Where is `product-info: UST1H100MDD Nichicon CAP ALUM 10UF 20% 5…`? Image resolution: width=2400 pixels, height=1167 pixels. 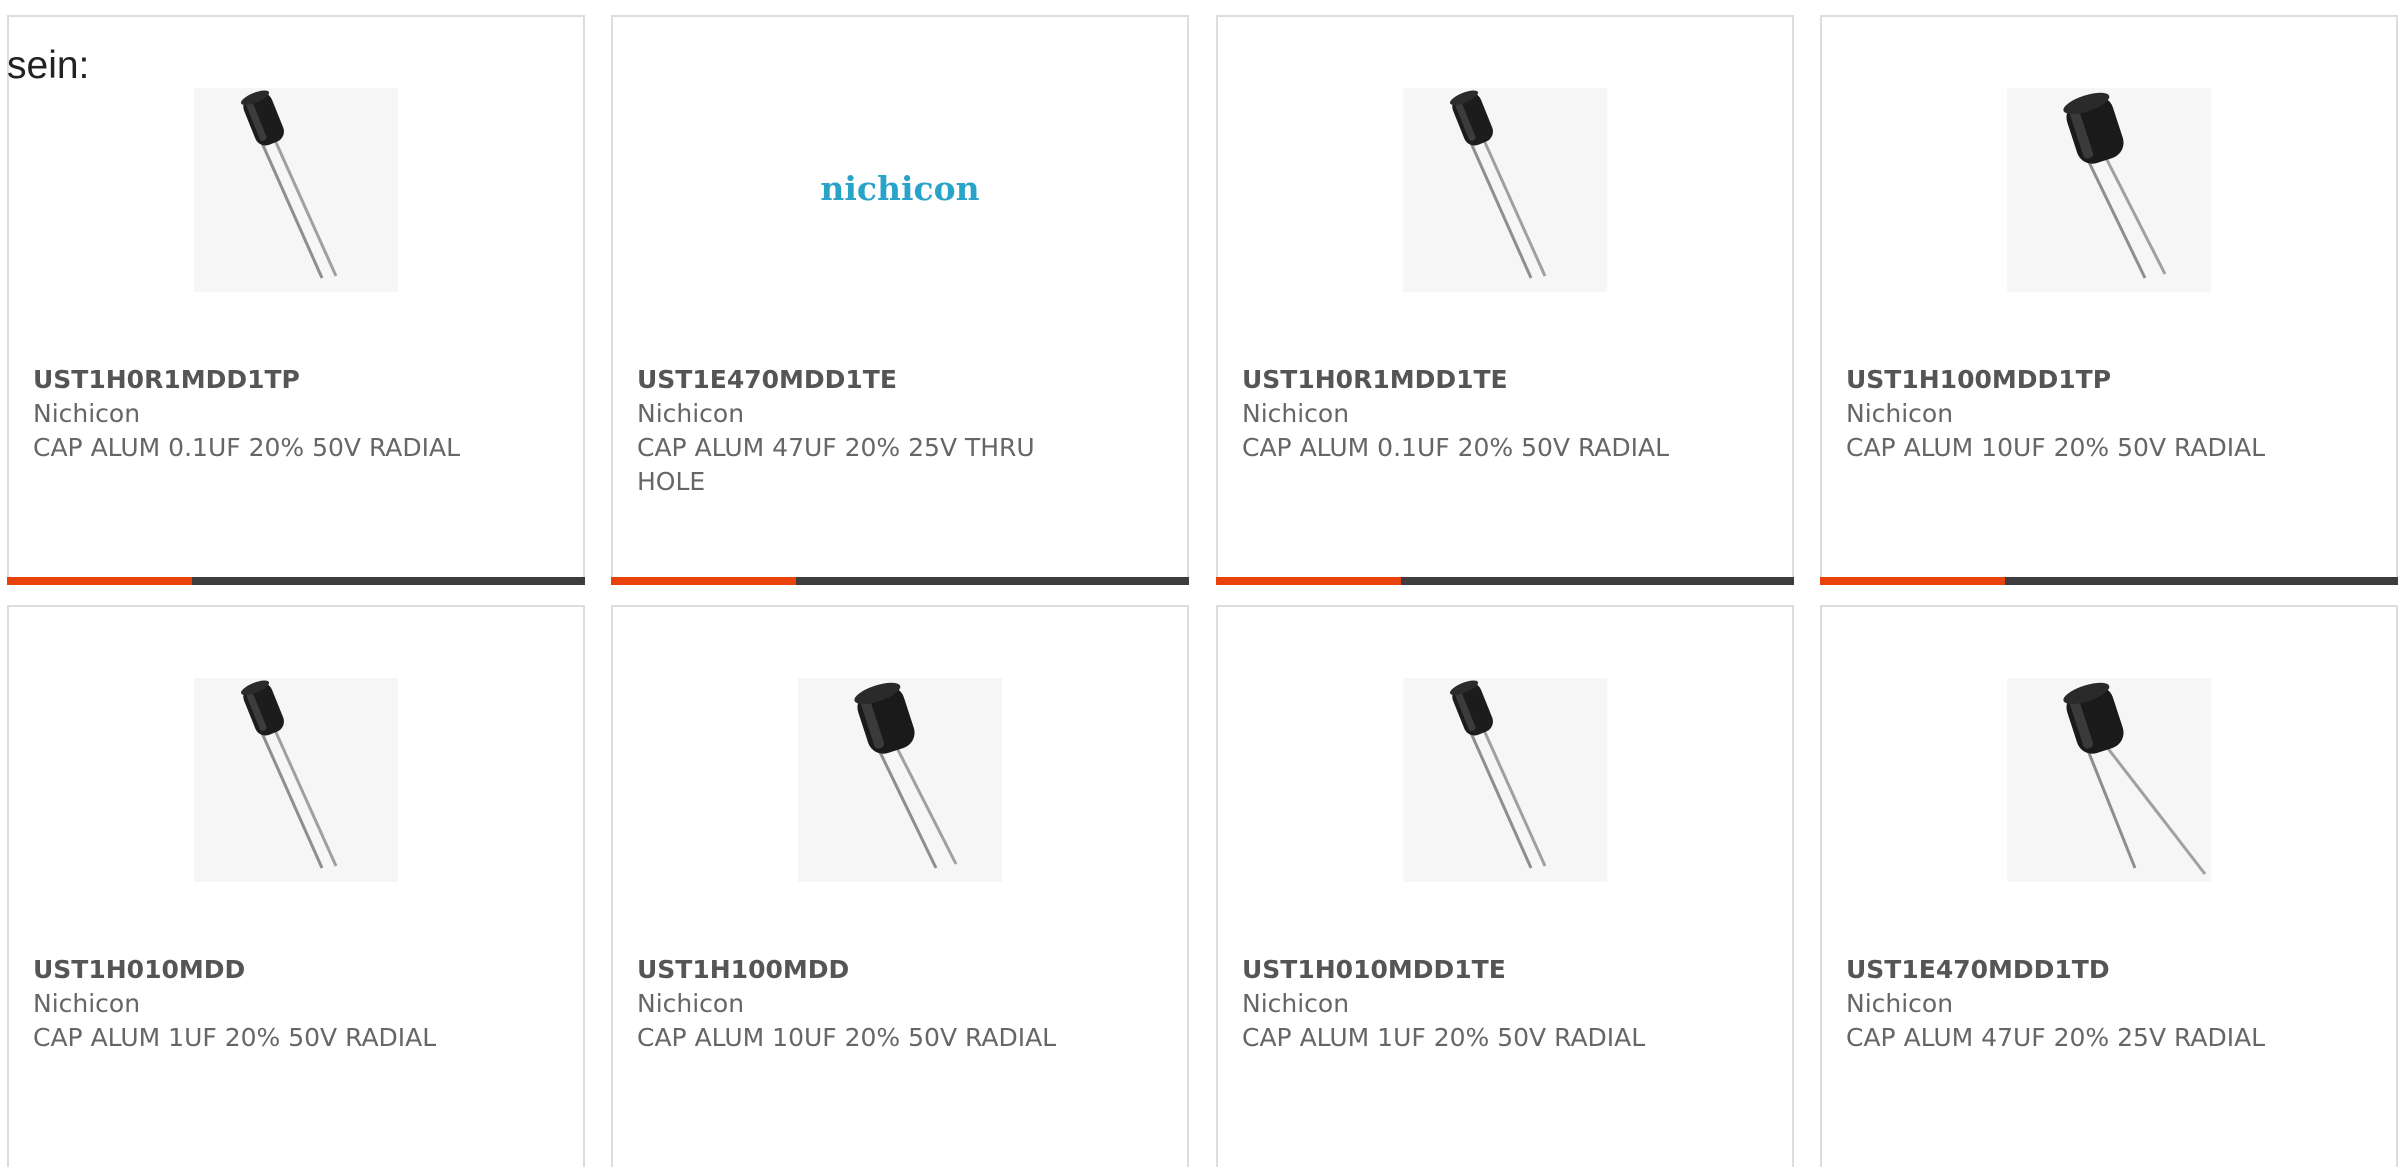
product-info: UST1H100MDD Nichicon CAP ALUM 10UF 20% 5… is located at coordinates (900, 1004).